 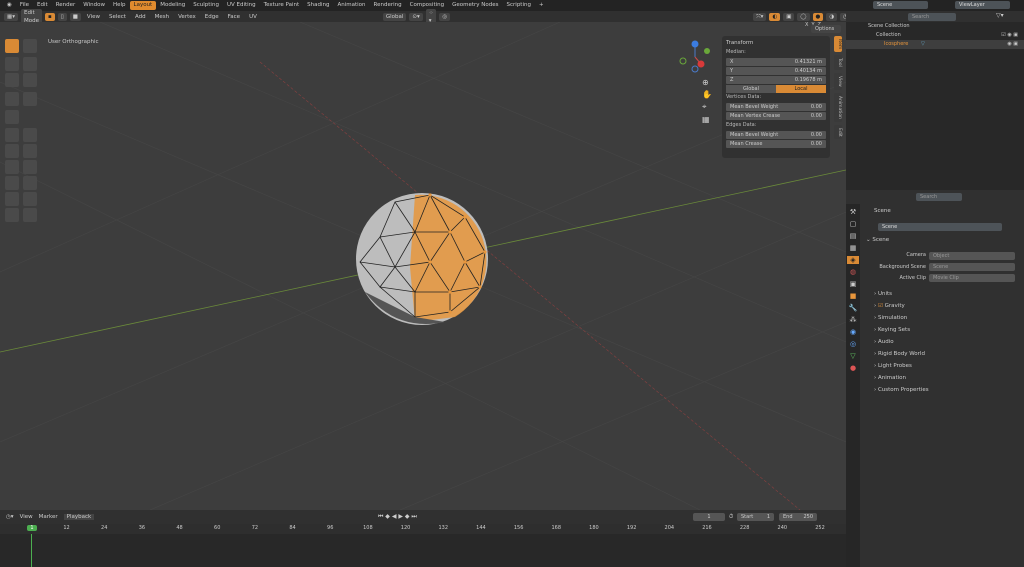 What do you see at coordinates (388, 5) in the screenshot?
I see `tab-rendering: Rendering` at bounding box center [388, 5].